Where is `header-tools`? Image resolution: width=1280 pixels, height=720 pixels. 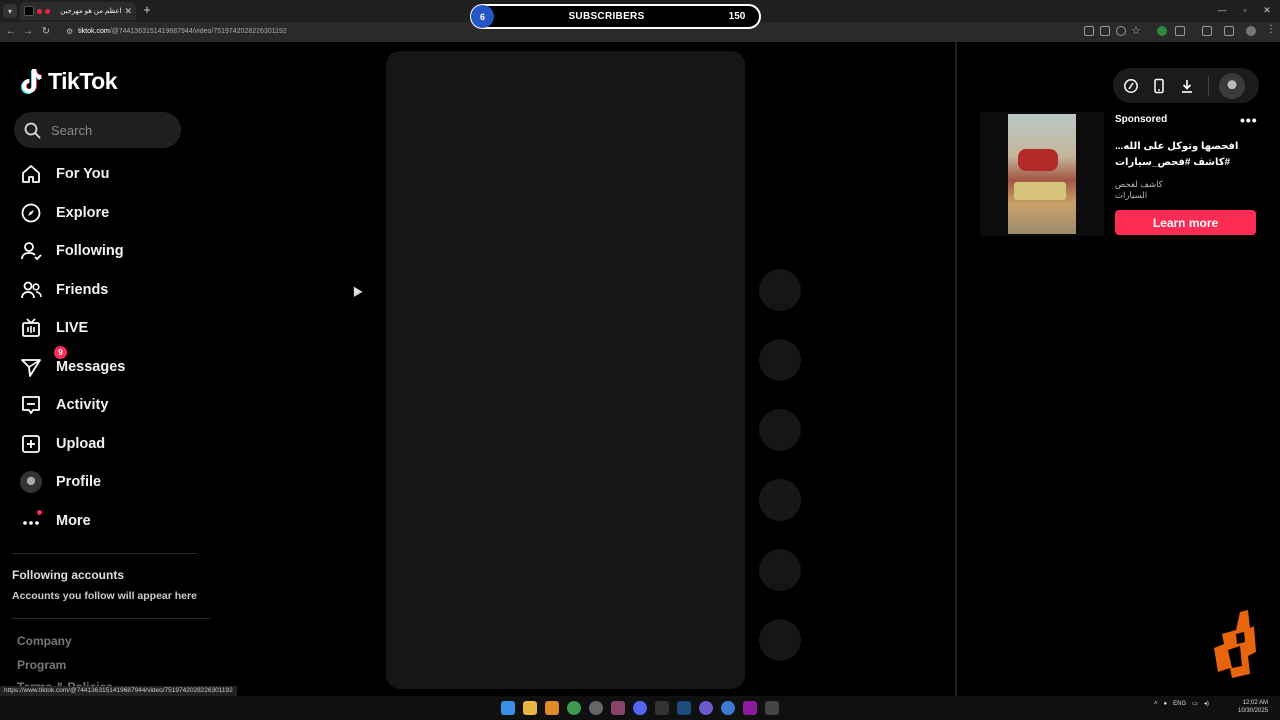 header-tools is located at coordinates (1186, 85).